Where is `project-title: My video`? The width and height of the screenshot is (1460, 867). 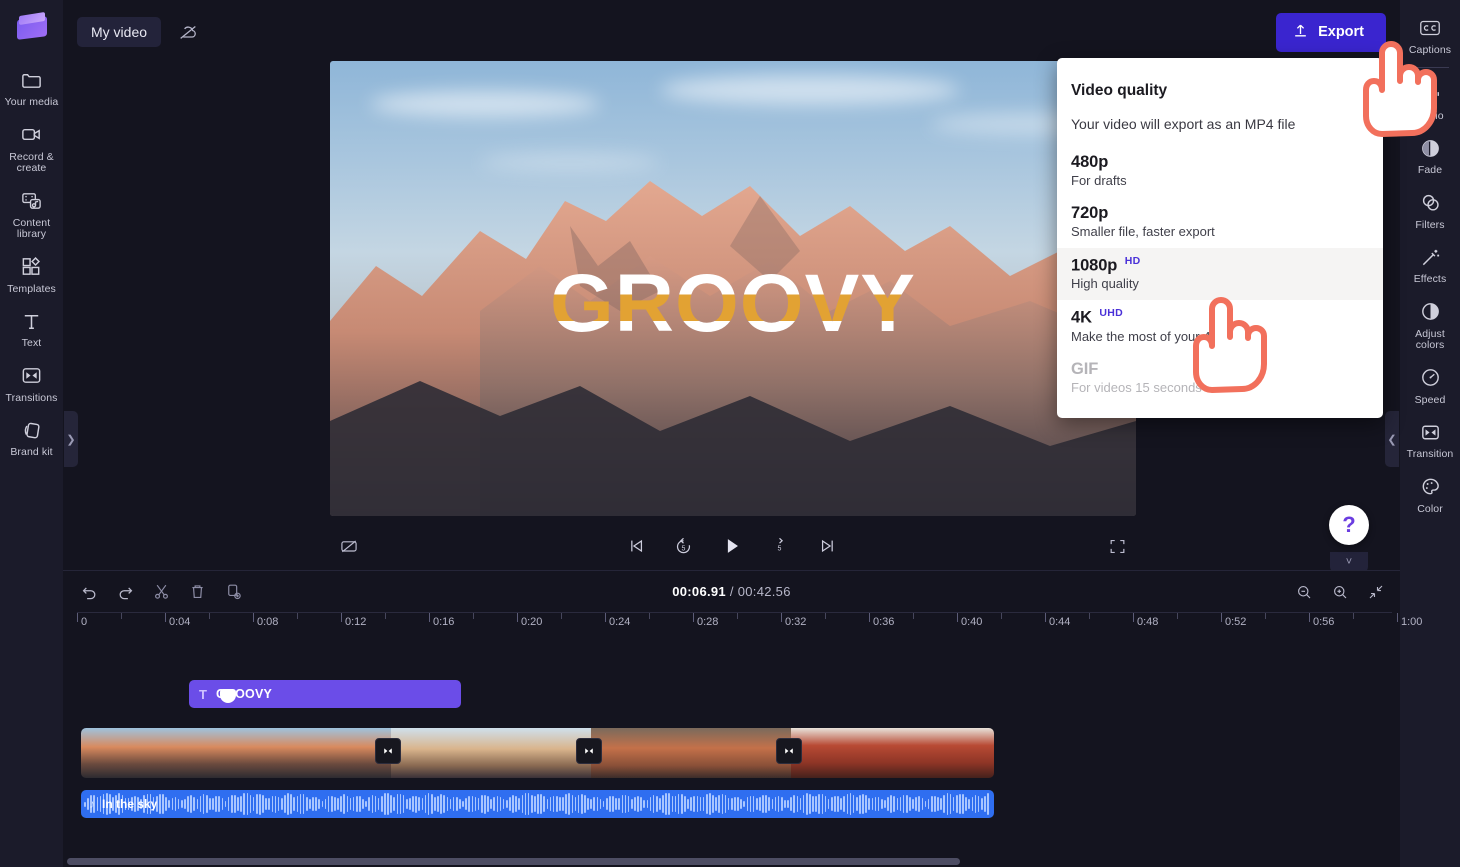
project-title: My video is located at coordinates (119, 32).